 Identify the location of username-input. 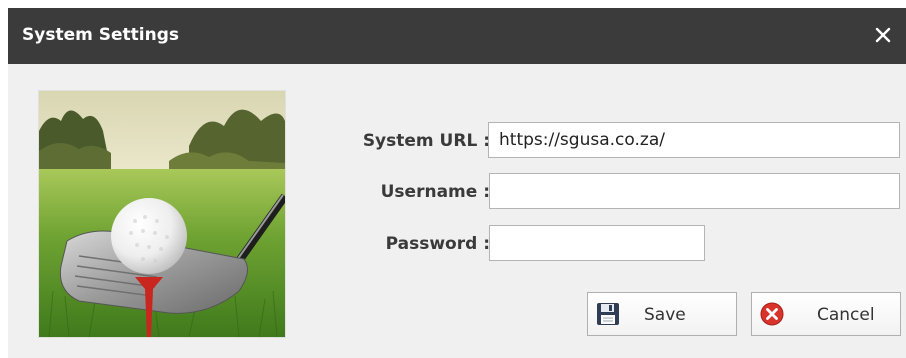
(694, 191).